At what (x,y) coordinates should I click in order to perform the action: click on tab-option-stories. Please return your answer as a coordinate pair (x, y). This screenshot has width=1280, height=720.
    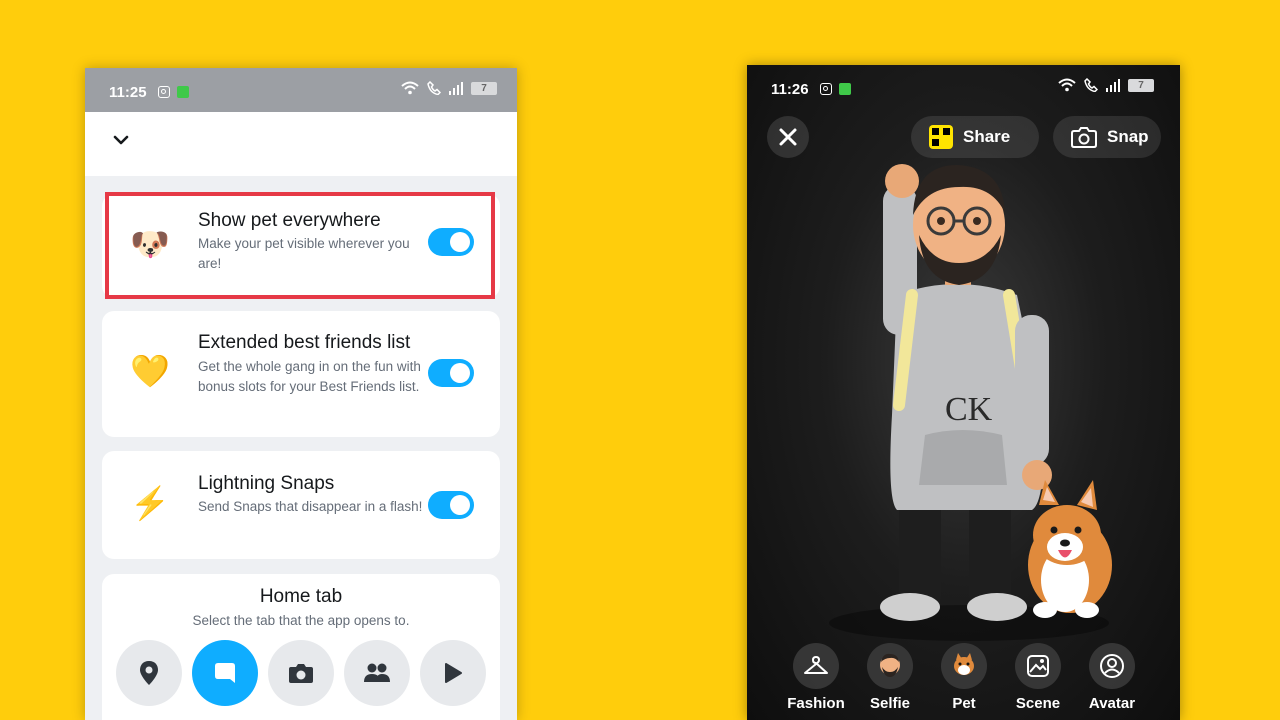
    Looking at the image, I should click on (377, 673).